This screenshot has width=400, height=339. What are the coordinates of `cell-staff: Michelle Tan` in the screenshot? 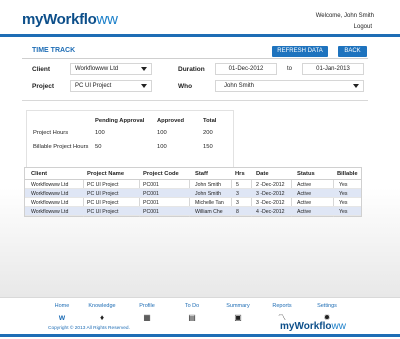 It's located at (209, 203).